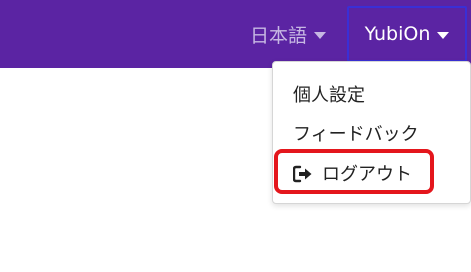 The image size is (471, 272). I want to click on menu-item-label: 個人設定, so click(329, 95).